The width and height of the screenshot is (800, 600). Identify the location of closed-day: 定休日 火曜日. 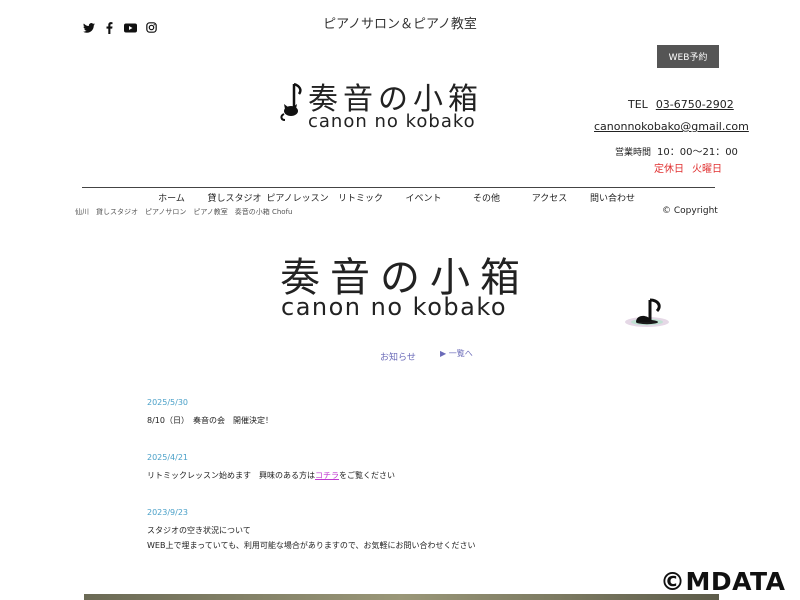
(688, 167).